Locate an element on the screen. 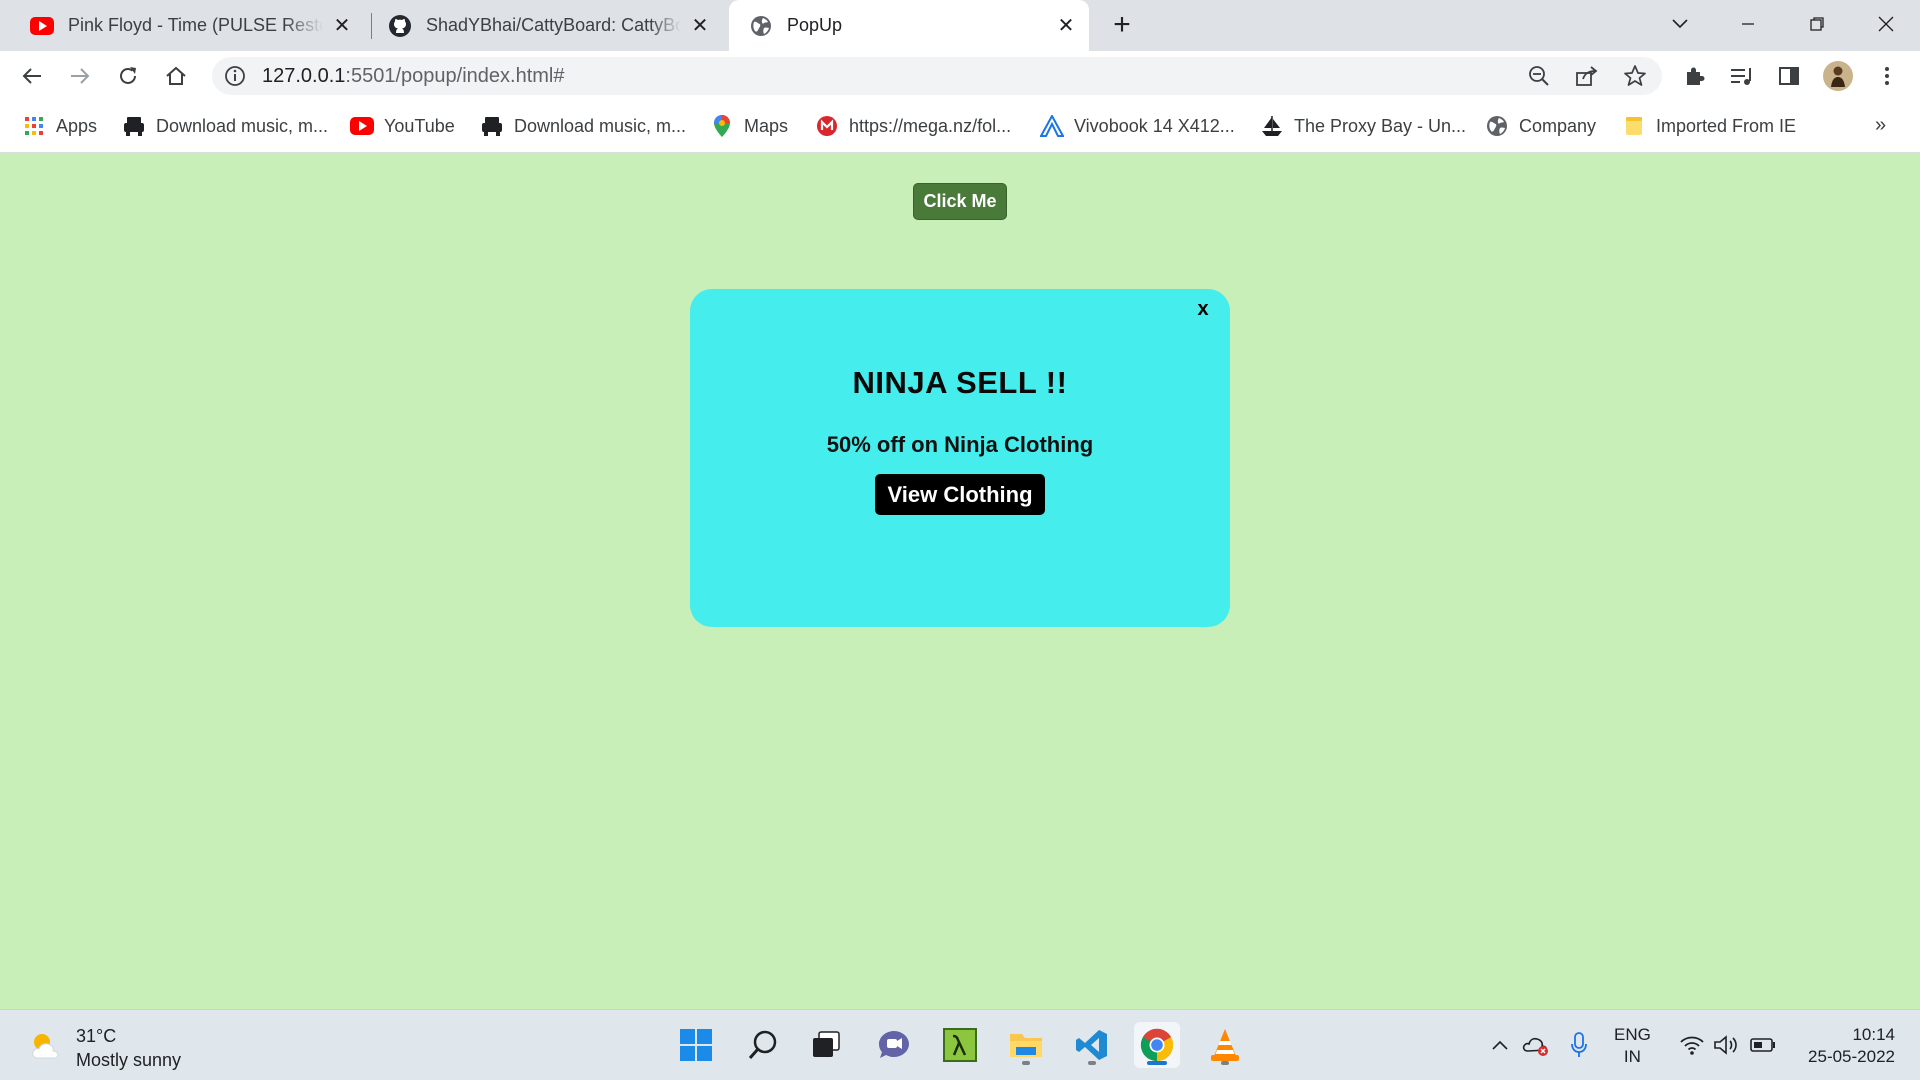  popup-close-button: x is located at coordinates (1203, 309).